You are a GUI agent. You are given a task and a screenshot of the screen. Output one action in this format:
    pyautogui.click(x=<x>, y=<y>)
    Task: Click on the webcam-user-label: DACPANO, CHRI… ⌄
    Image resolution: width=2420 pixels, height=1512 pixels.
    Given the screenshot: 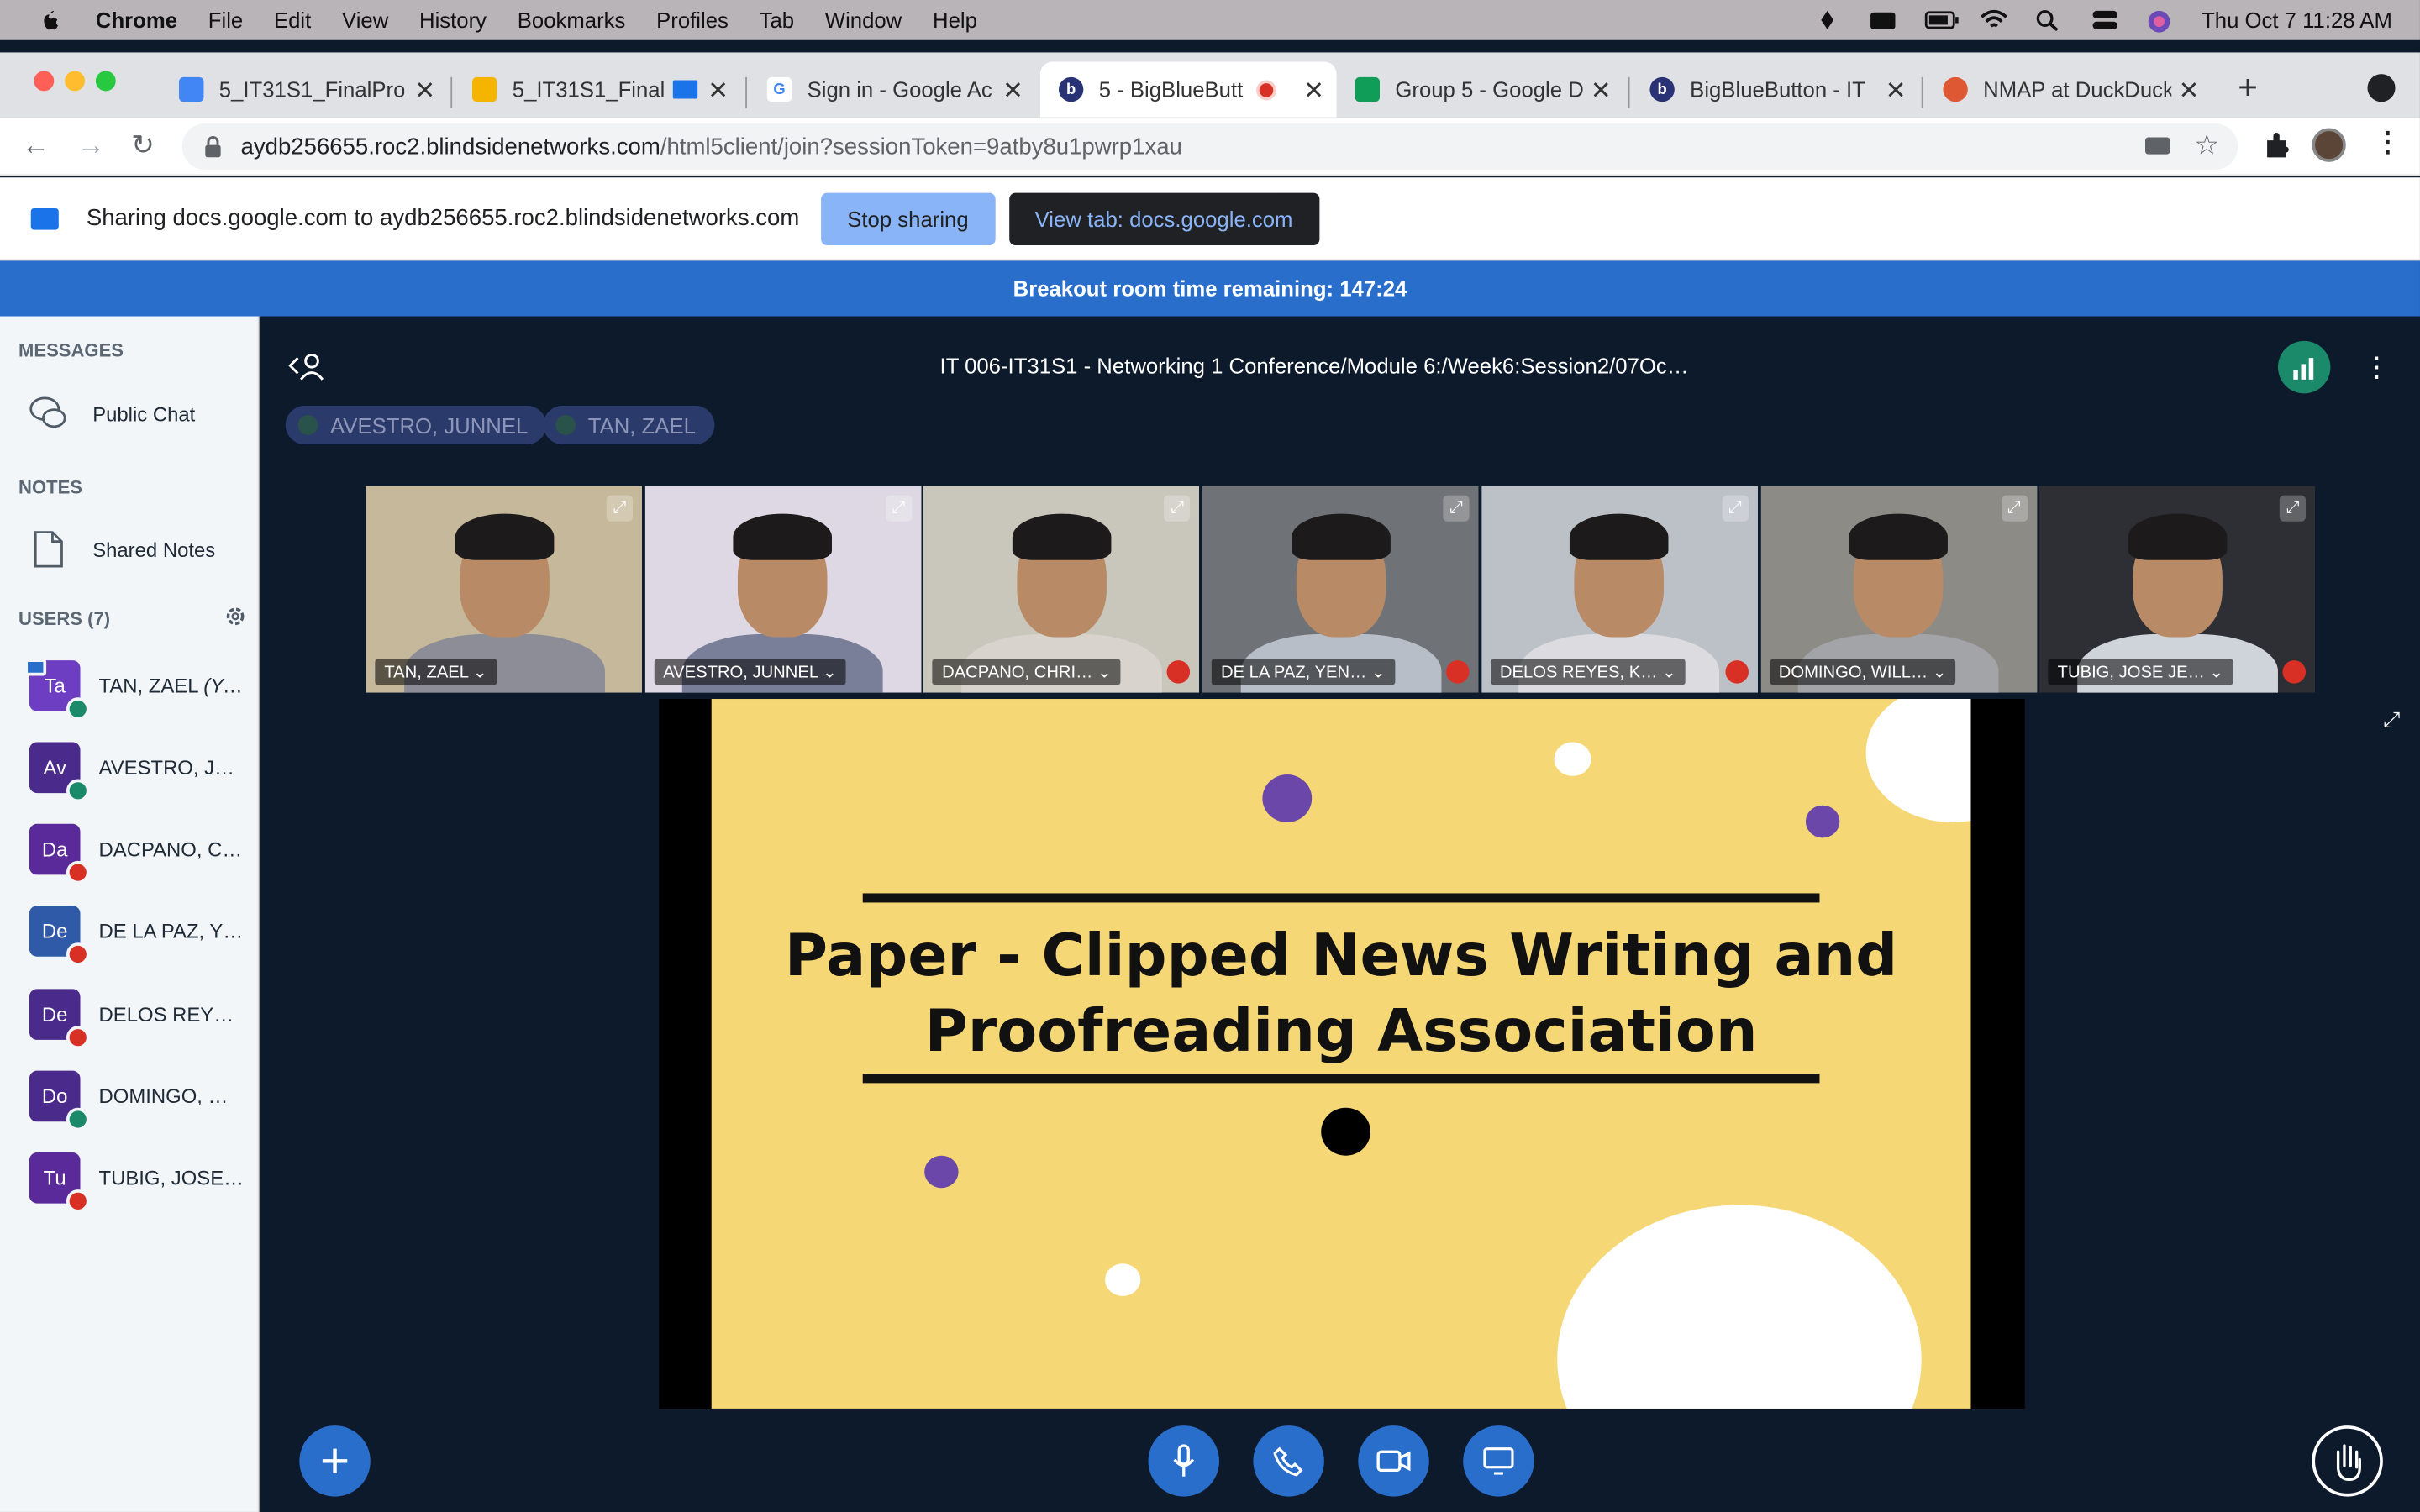 What is the action you would take?
    pyautogui.click(x=1027, y=672)
    